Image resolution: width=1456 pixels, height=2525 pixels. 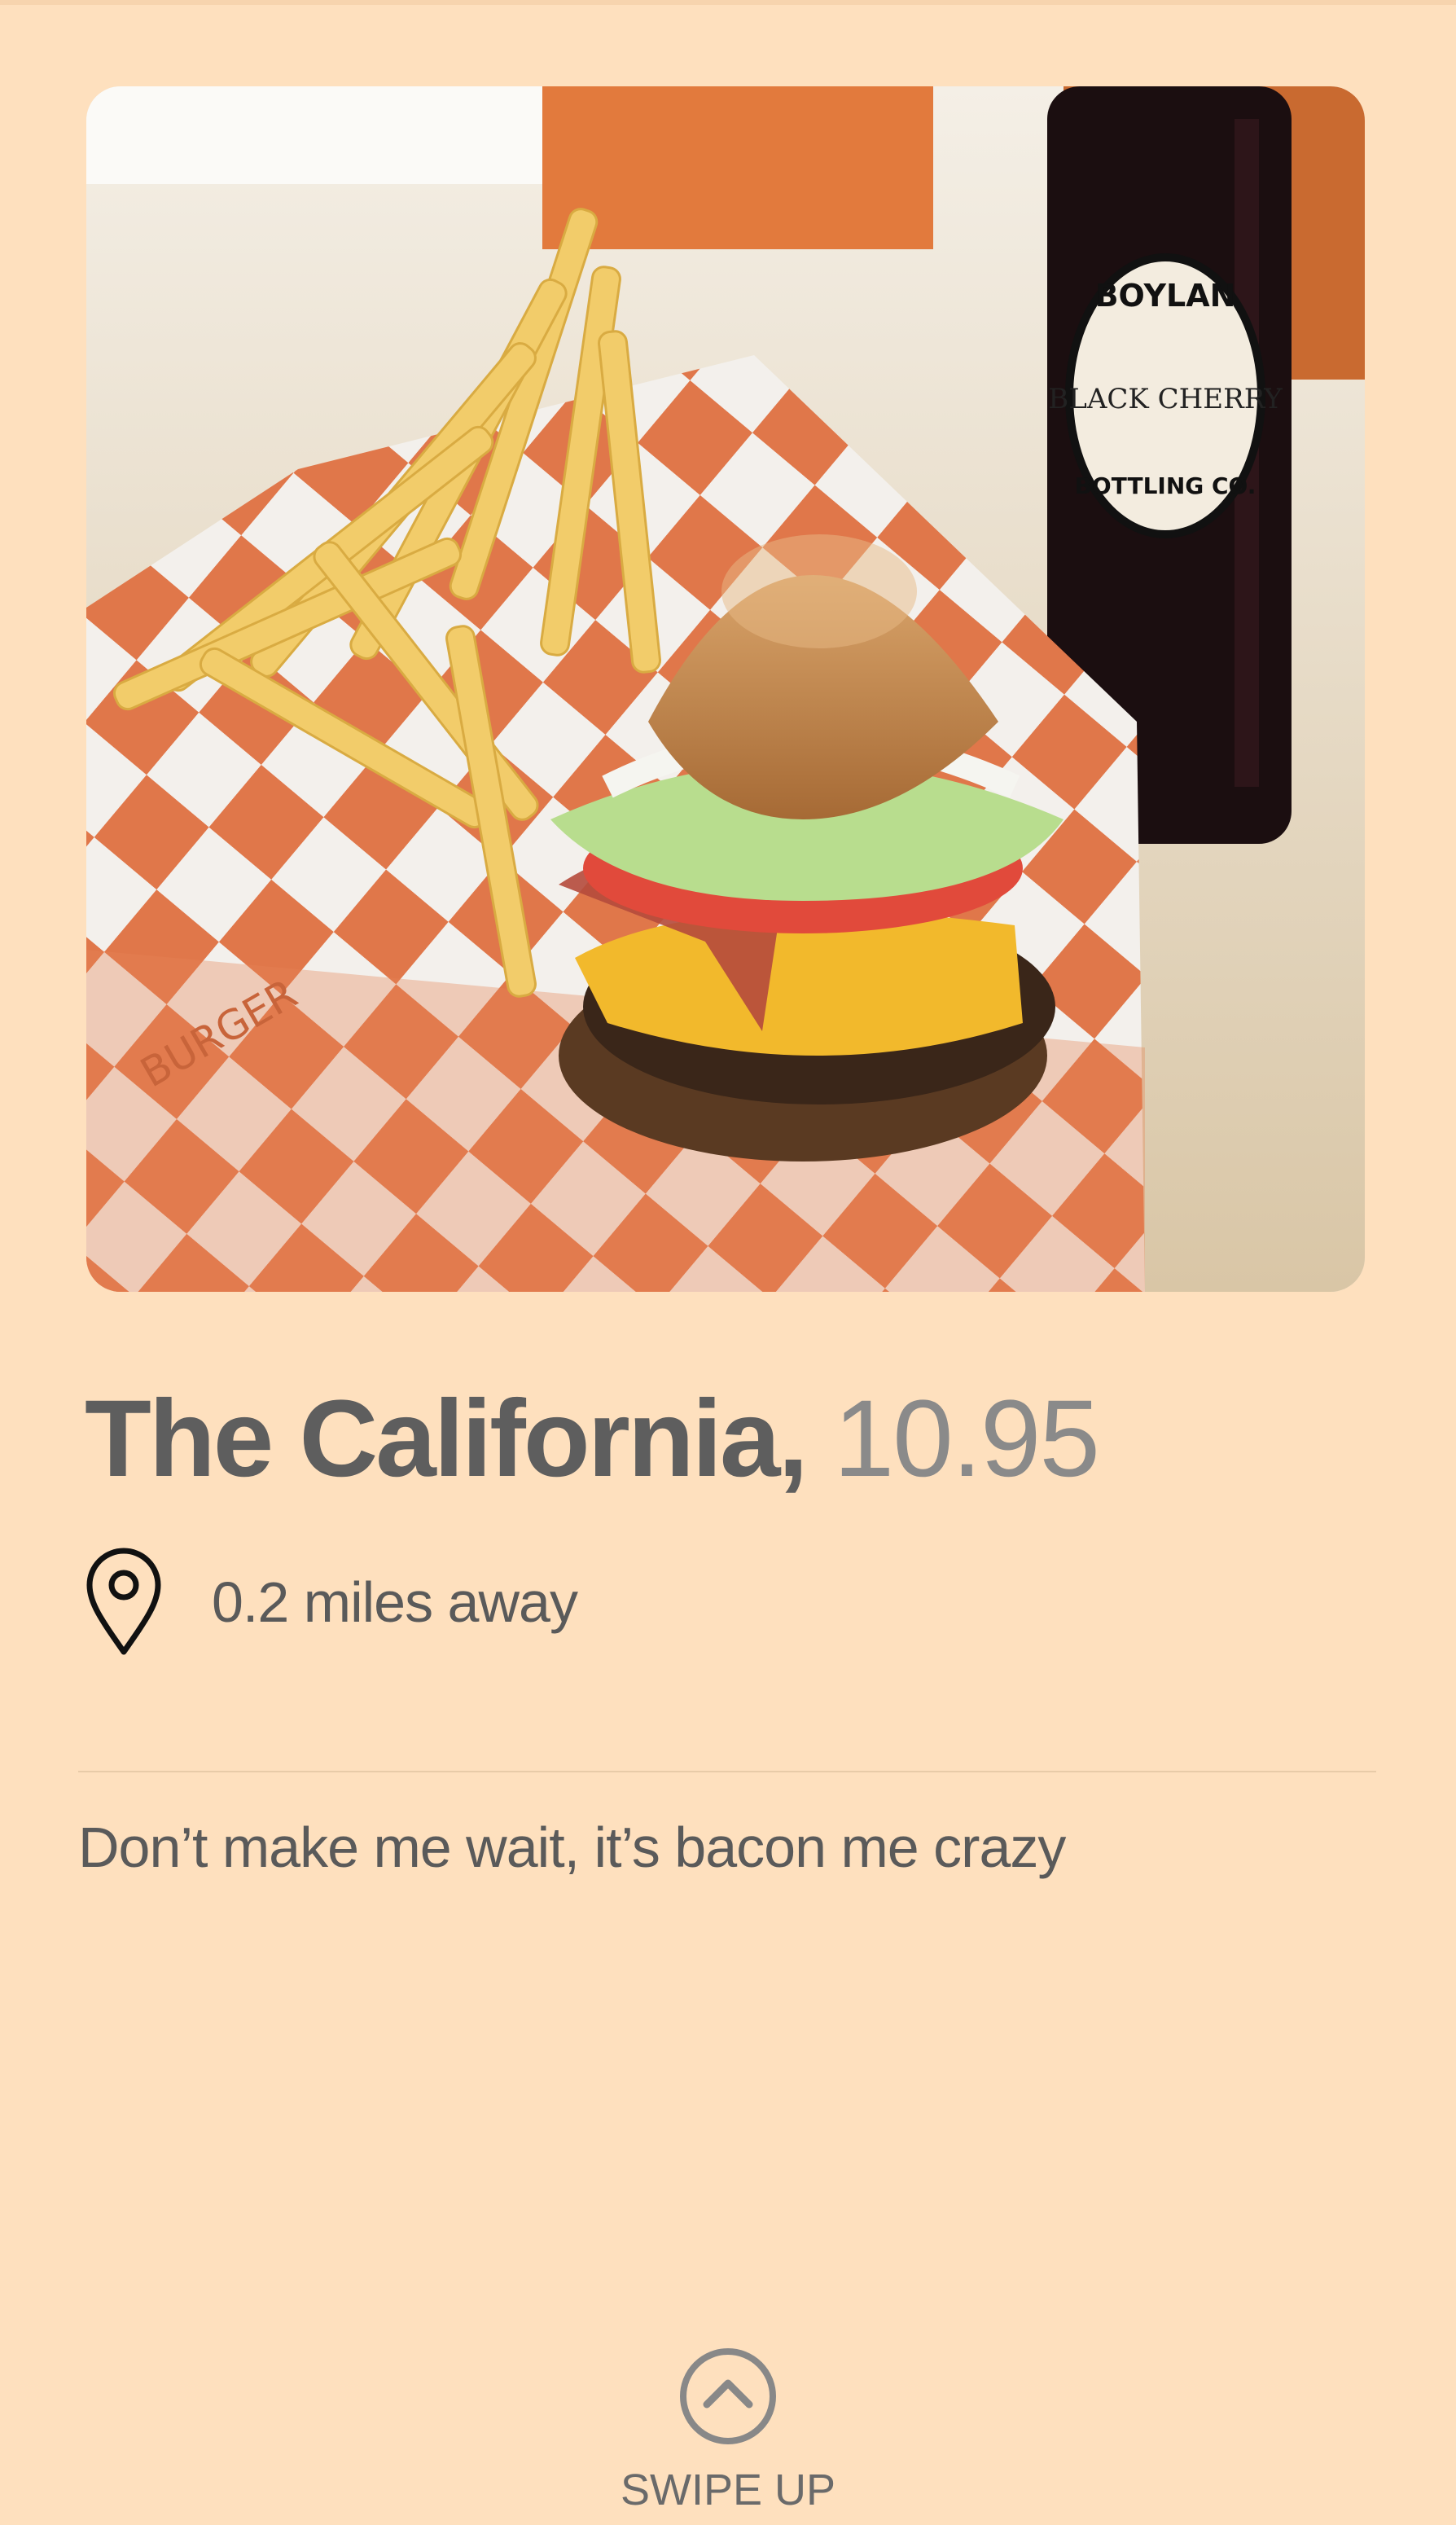 I want to click on item-heading: The California, 10.95, so click(x=592, y=1439).